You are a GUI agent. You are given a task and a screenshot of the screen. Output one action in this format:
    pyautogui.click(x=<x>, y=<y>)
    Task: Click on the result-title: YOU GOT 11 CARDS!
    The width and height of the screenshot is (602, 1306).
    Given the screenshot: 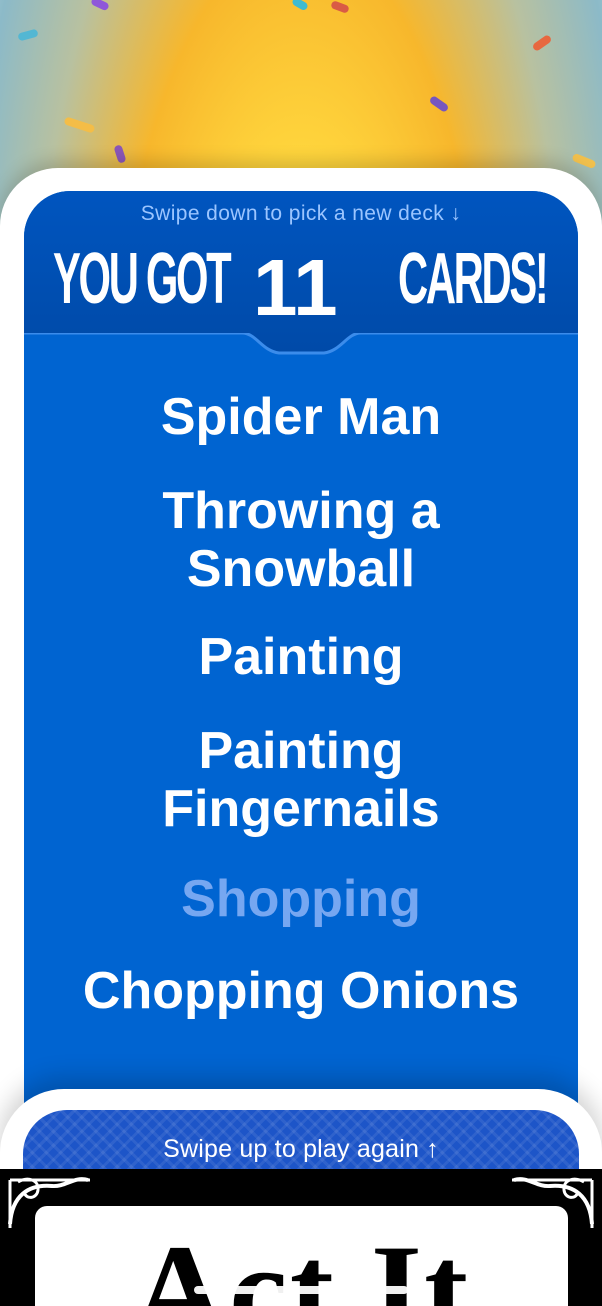 What is the action you would take?
    pyautogui.click(x=303, y=282)
    